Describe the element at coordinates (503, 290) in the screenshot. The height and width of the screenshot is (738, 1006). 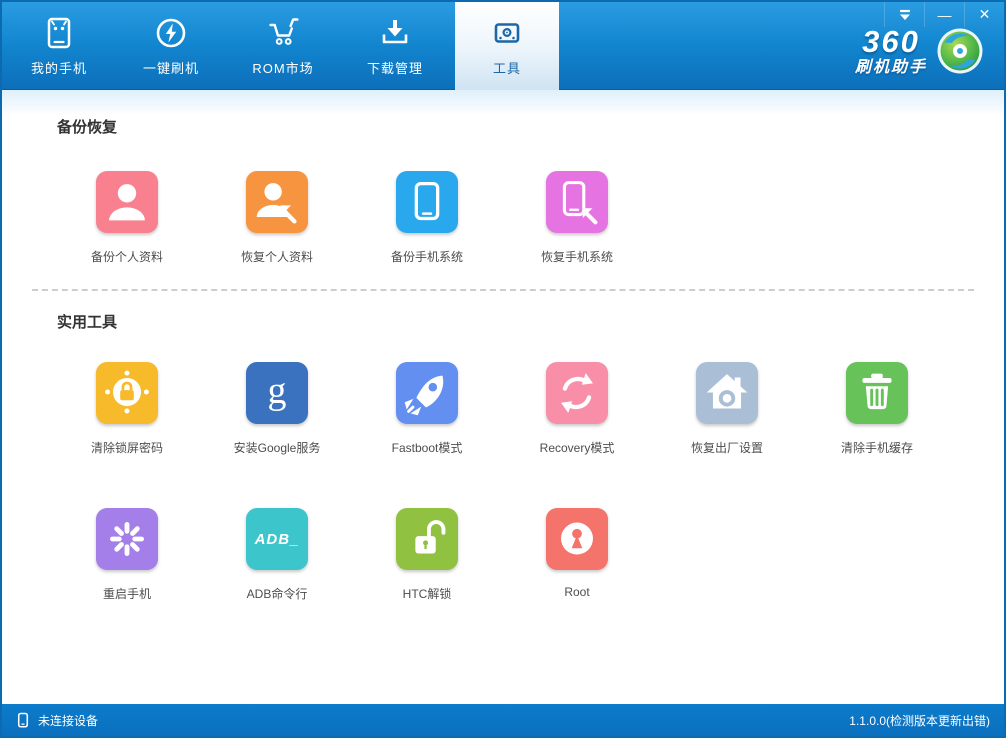
I see `dashed-divider` at that location.